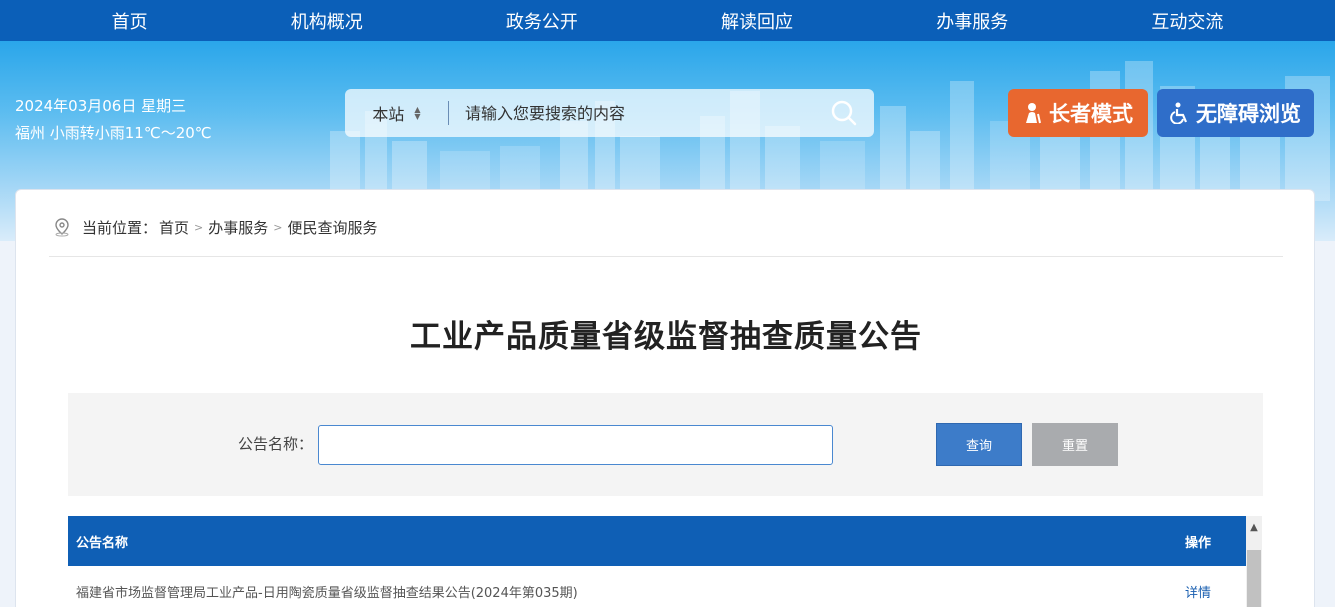  I want to click on breadcrumb: 当前位置： 首页 > 办事服务 > 便民查询服务, so click(215, 227).